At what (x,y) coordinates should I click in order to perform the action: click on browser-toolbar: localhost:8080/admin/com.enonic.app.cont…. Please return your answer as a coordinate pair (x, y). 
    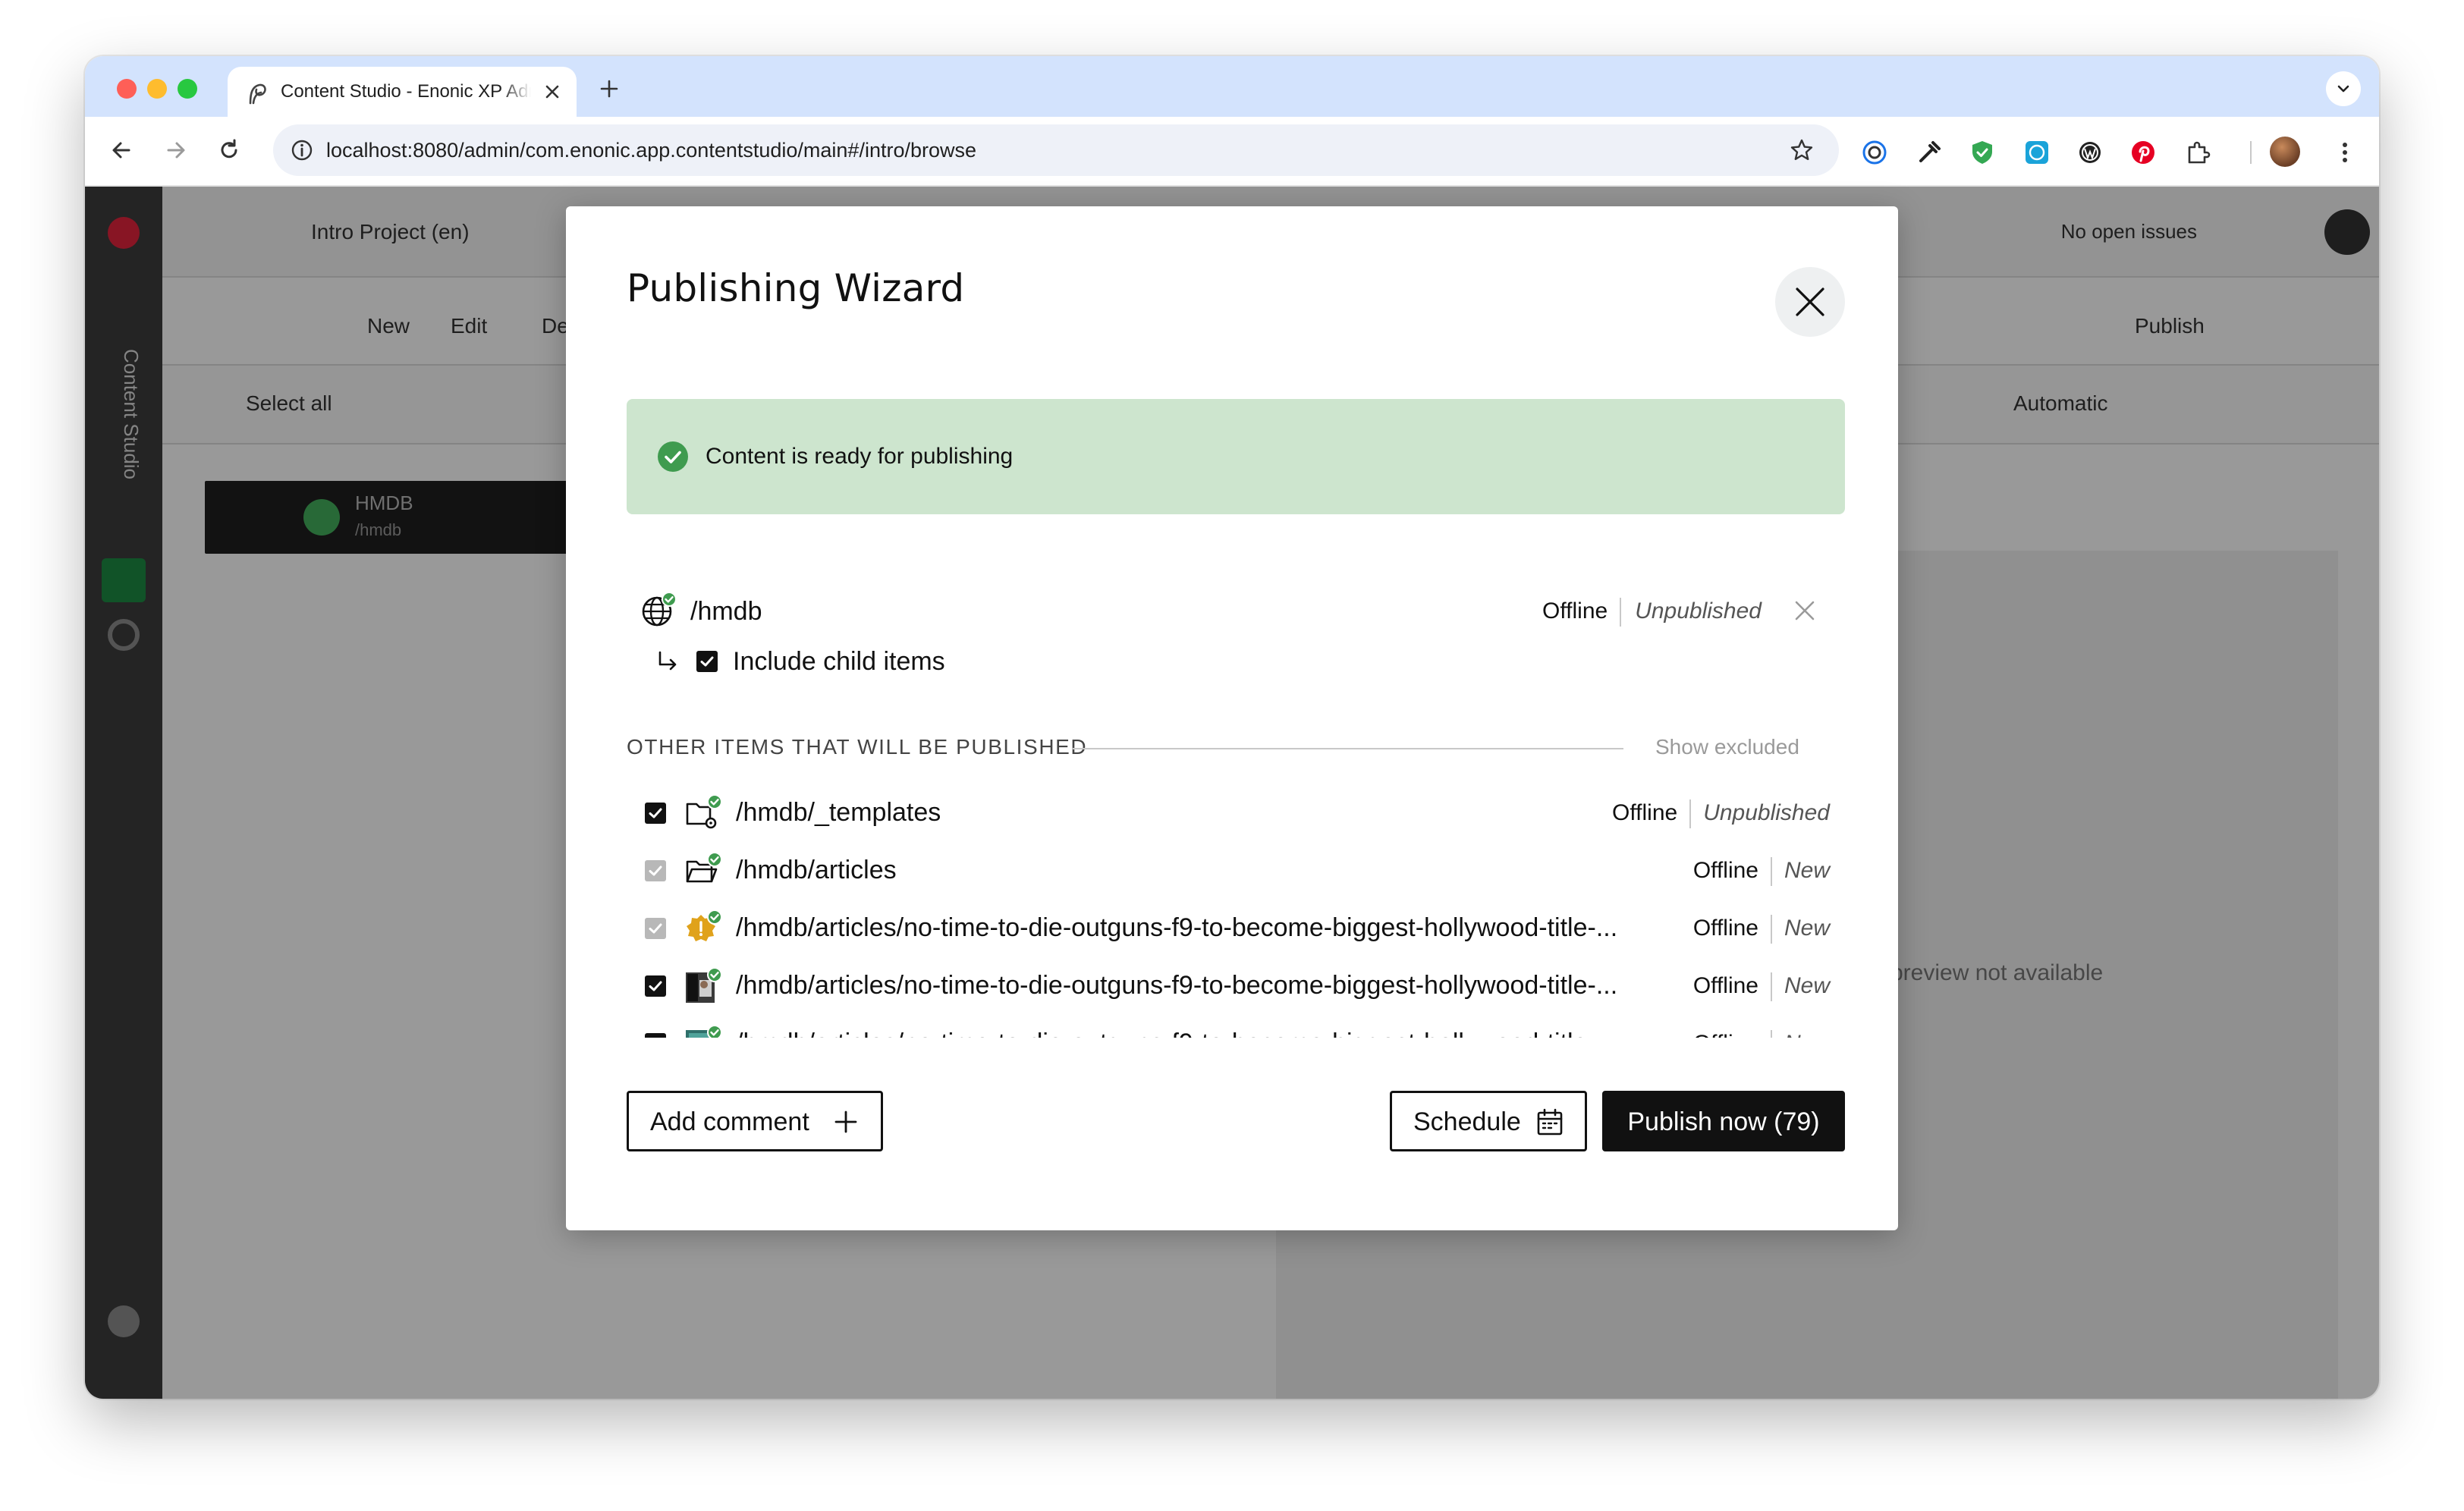
    Looking at the image, I should click on (1232, 152).